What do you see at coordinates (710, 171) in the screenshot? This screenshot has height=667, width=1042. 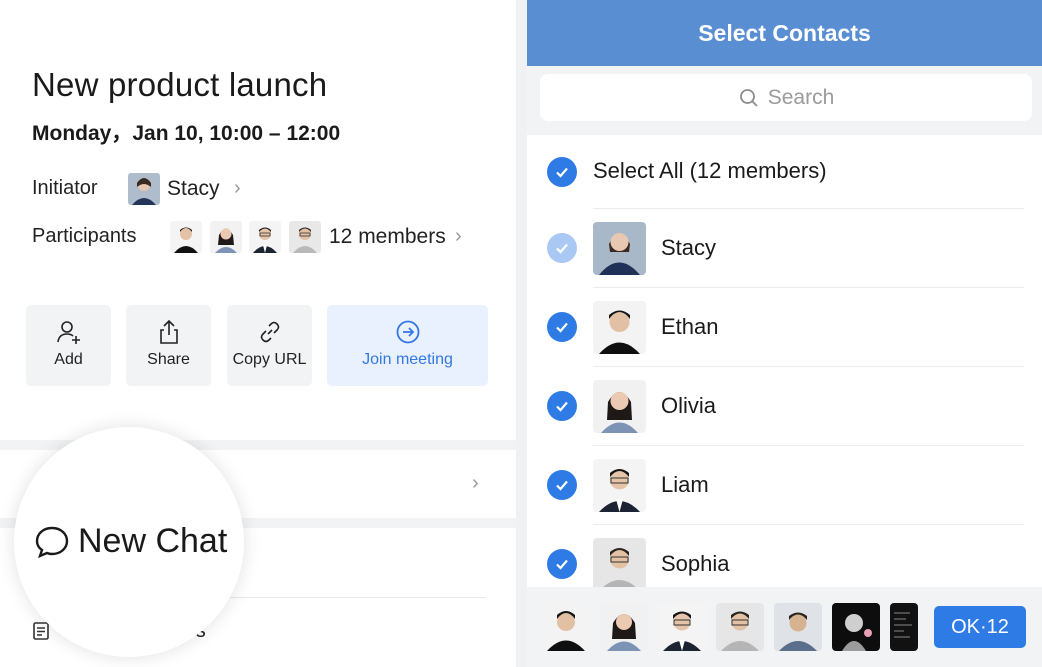 I see `select-all-label: Select All (12 members)` at bounding box center [710, 171].